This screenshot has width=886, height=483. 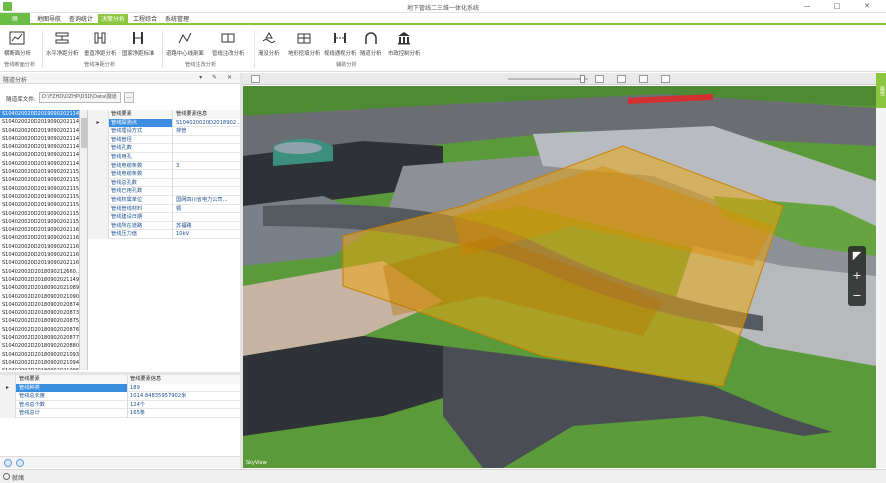 What do you see at coordinates (346, 65) in the screenshot?
I see `group-label-auxiliary: 辅助分析` at bounding box center [346, 65].